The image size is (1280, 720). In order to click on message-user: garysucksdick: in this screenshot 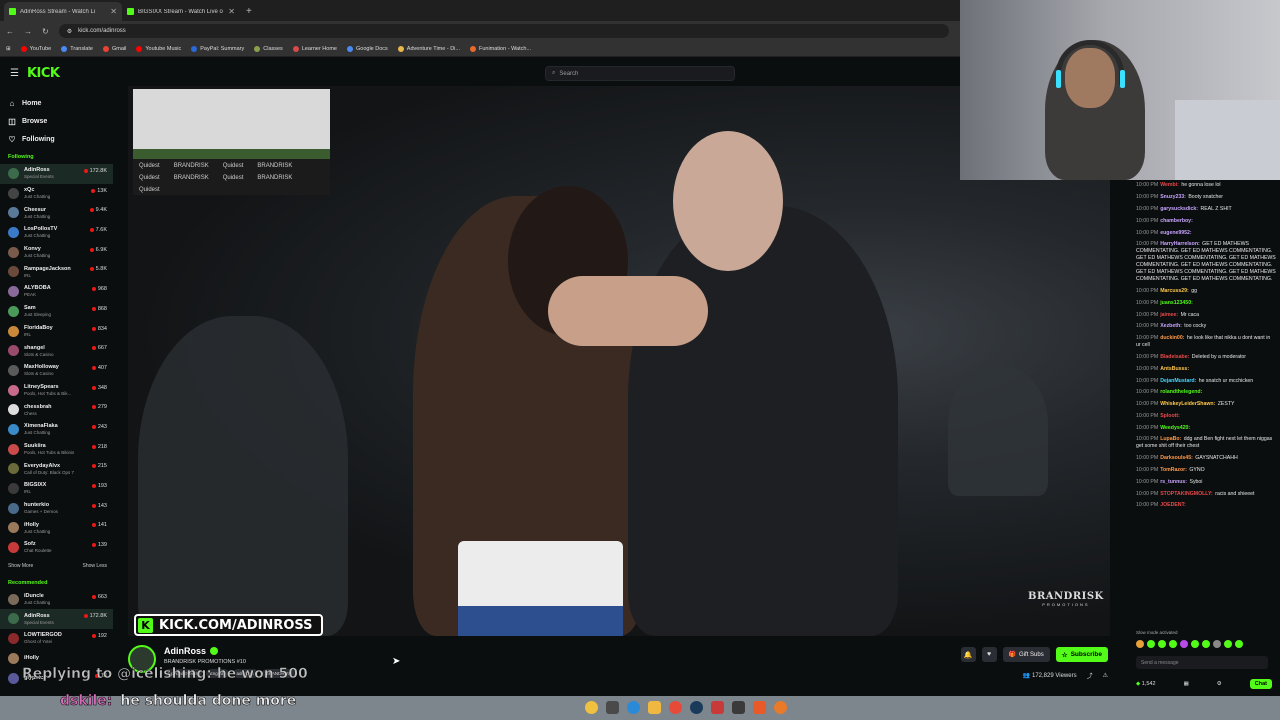, I will do `click(1179, 209)`.